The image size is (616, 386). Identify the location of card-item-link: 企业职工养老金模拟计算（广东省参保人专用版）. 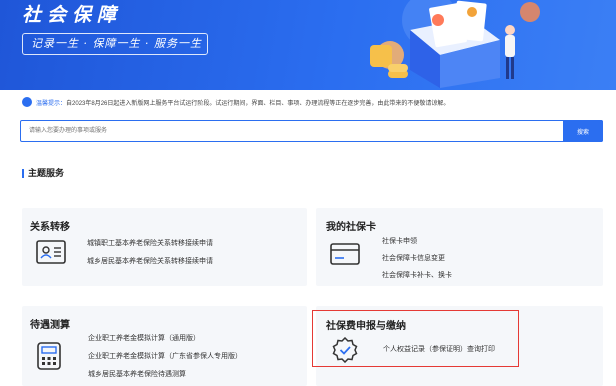
(165, 356).